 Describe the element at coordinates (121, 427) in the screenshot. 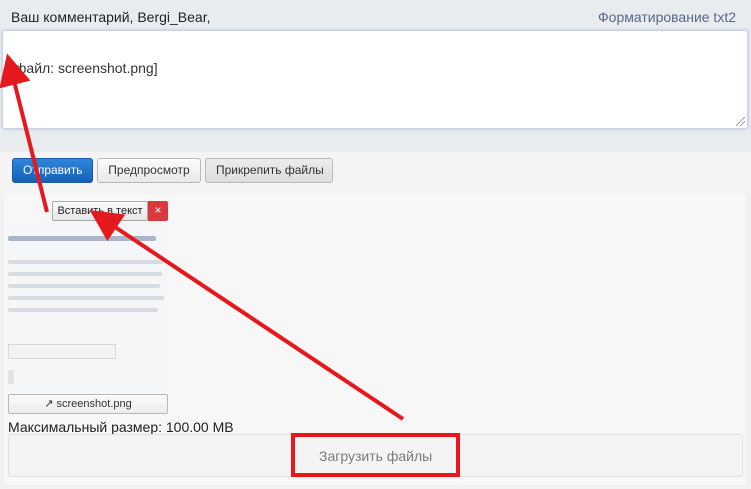

I see `max-size-text: Максимальный размер: 100.00 MB` at that location.